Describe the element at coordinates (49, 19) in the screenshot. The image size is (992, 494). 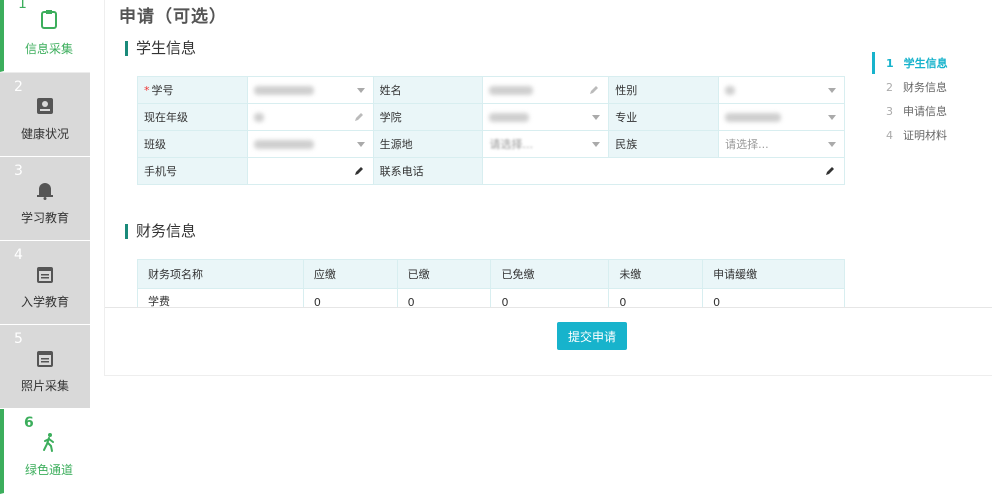
I see `clipboard-icon` at that location.